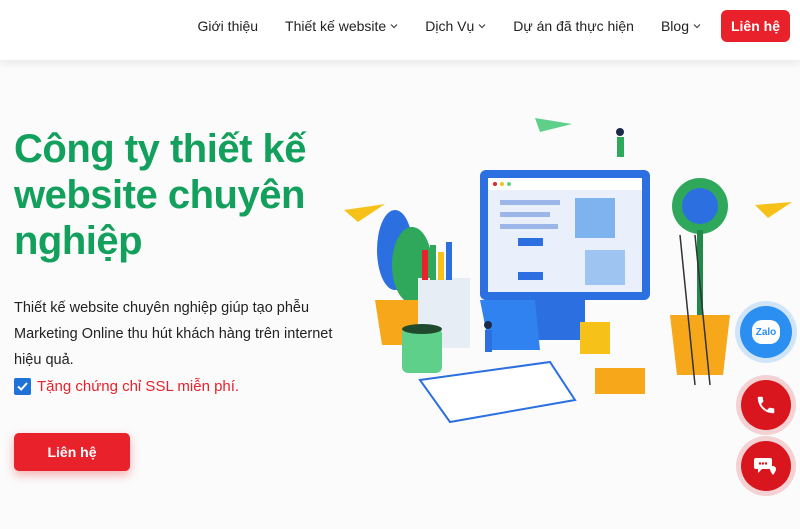  Describe the element at coordinates (159, 195) in the screenshot. I see `headline-line: website chuyên` at that location.